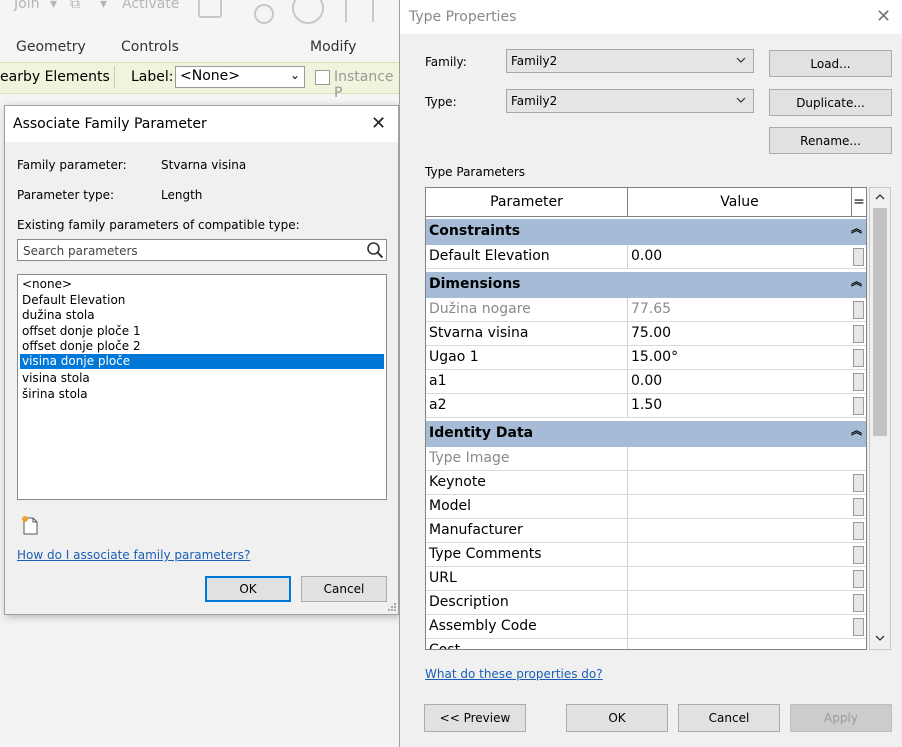 This screenshot has height=747, width=902. I want to click on table-row: a2 1.50, so click(646, 406).